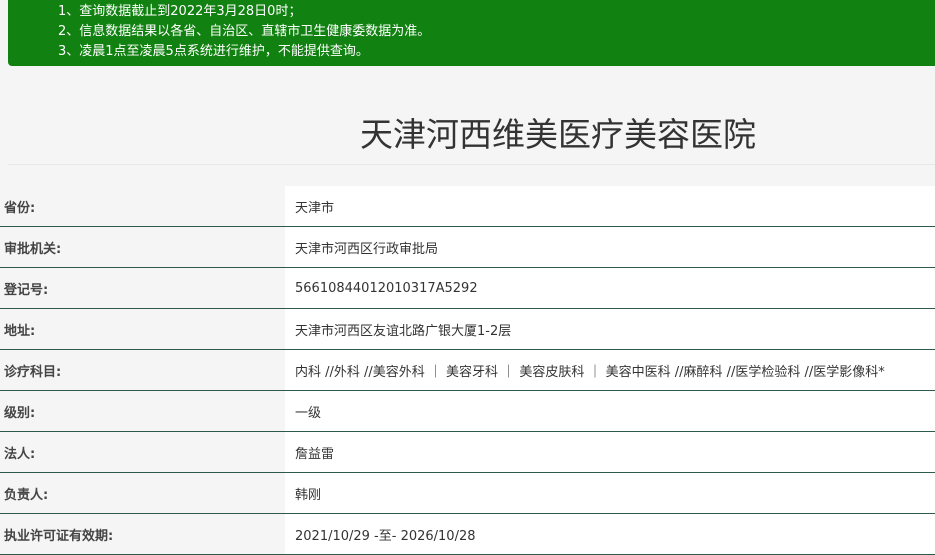  I want to click on table-row: 登记号: 56610844012010317A5292, so click(467, 288).